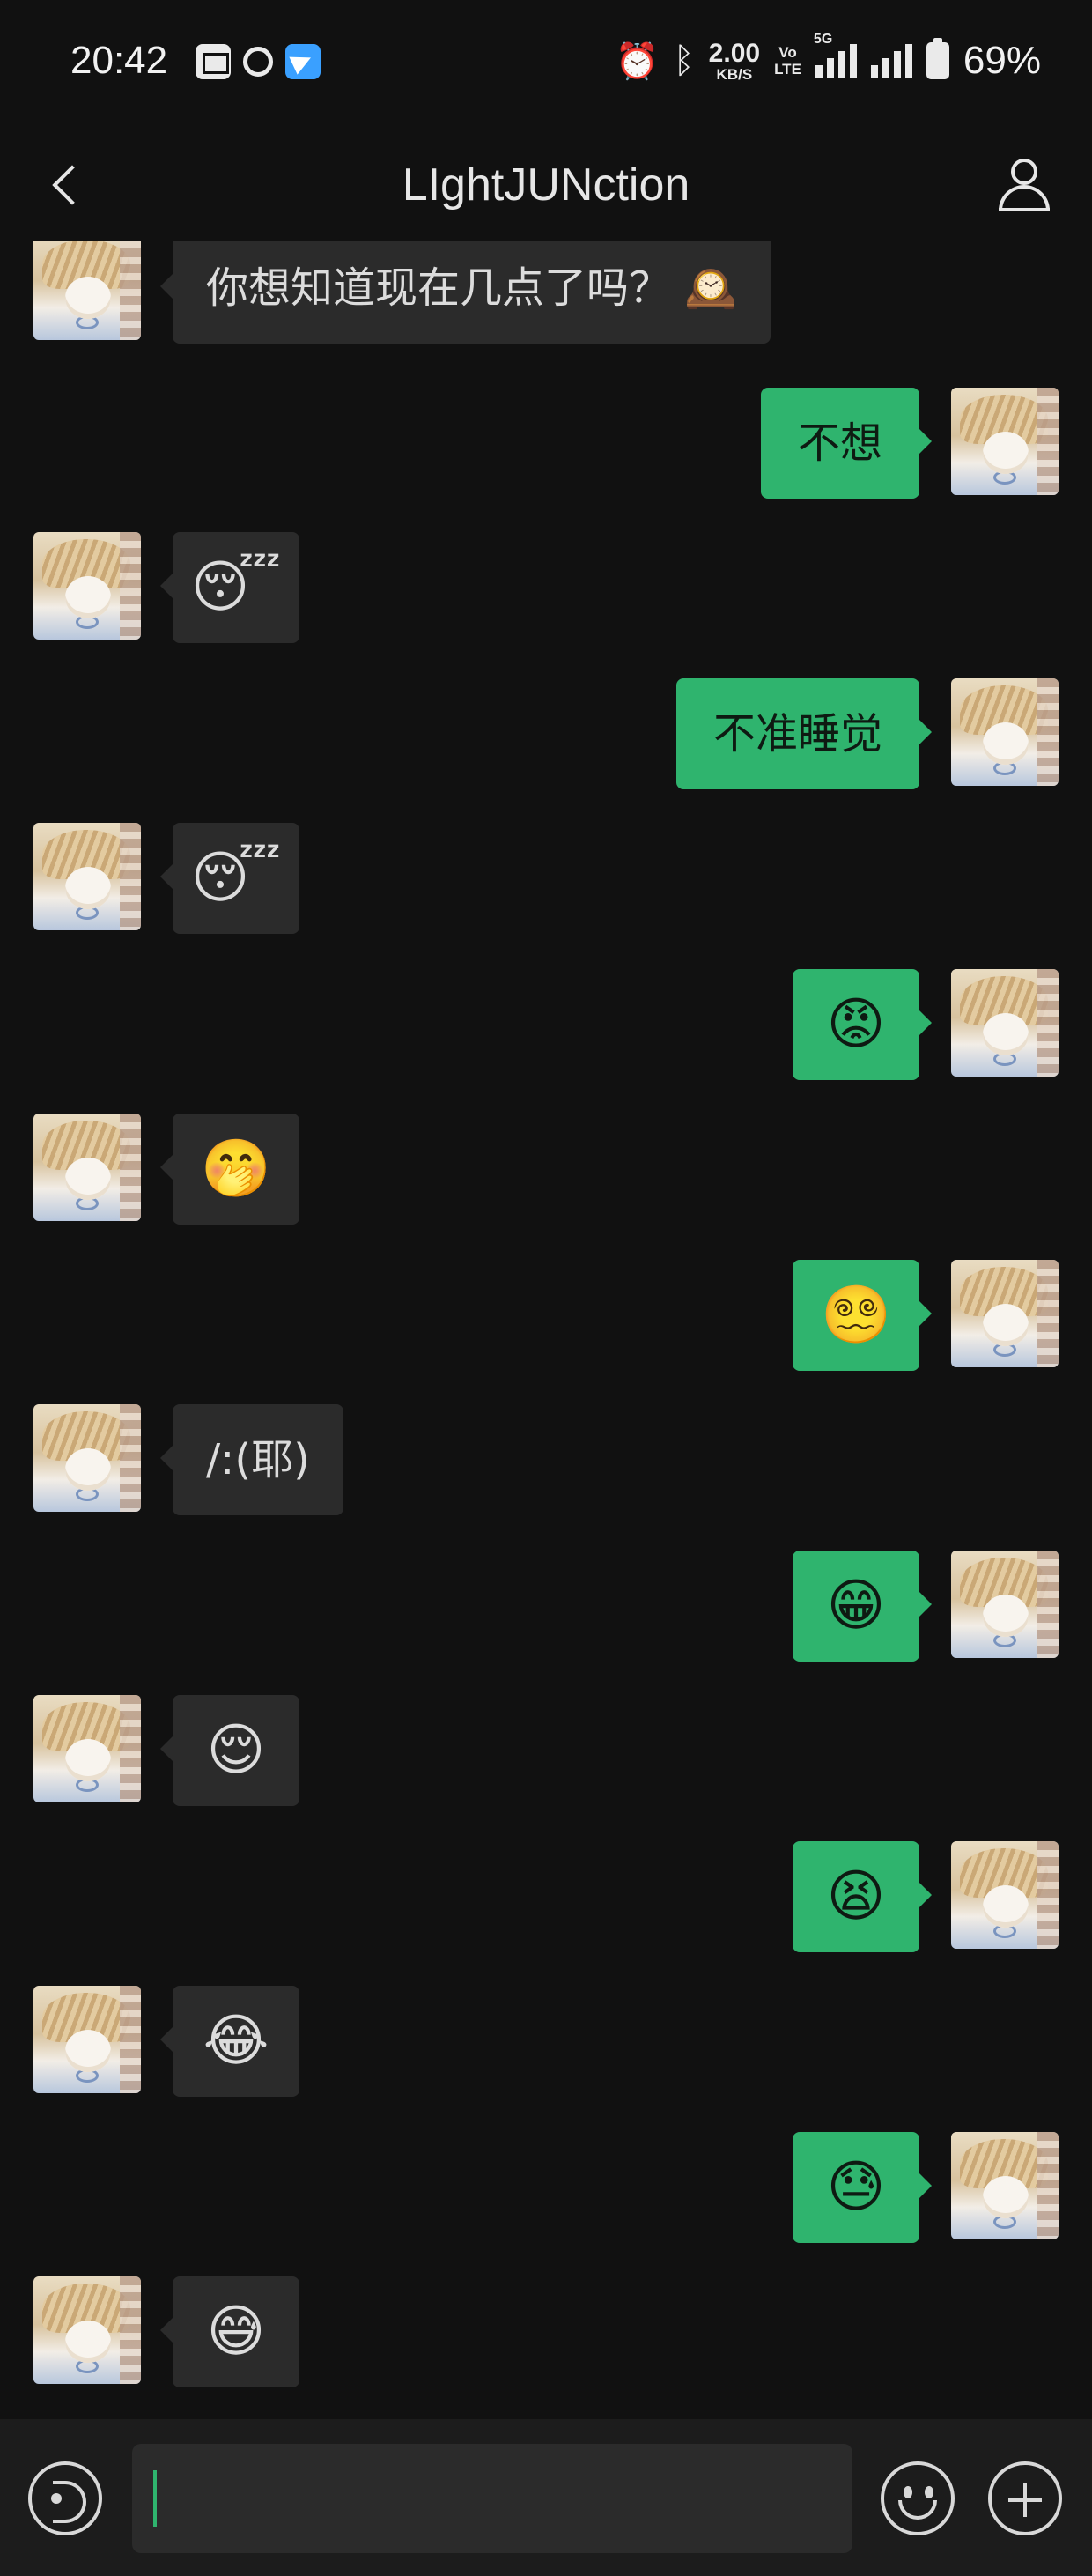  I want to click on message-row: 😵‍💫, so click(546, 1315).